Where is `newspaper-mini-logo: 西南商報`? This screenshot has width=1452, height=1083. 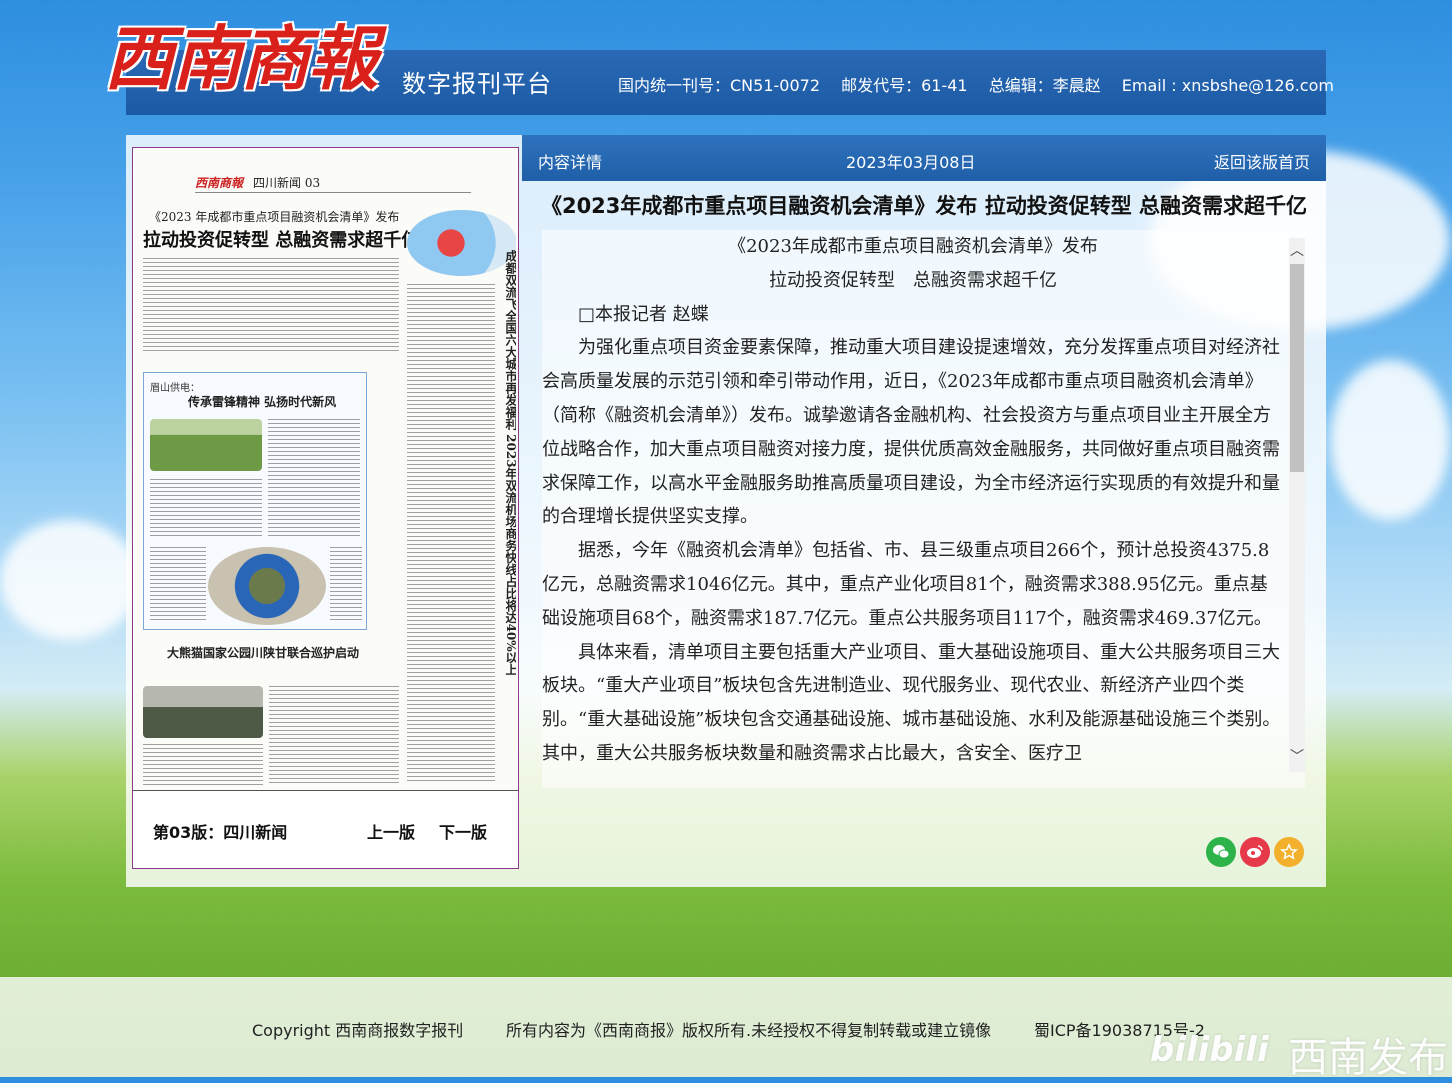
newspaper-mini-logo: 西南商報 is located at coordinates (219, 183).